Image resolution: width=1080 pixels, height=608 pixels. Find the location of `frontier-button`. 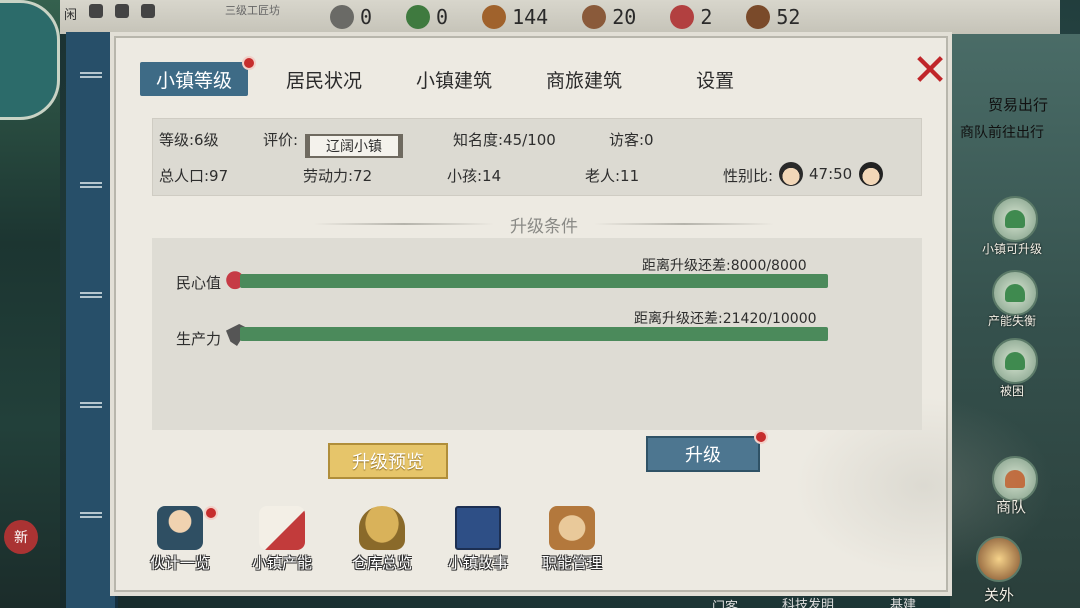

frontier-button is located at coordinates (999, 559).